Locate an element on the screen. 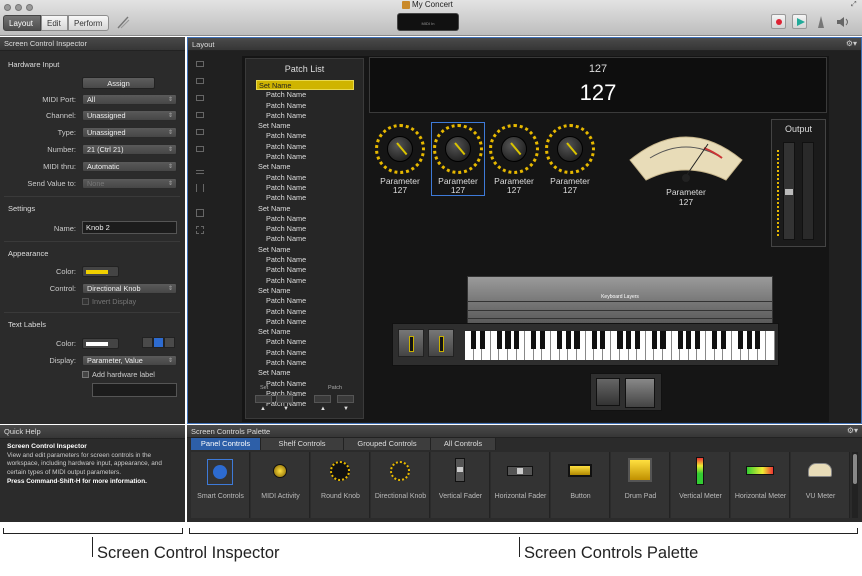  align-top-icon is located at coordinates (200, 64).